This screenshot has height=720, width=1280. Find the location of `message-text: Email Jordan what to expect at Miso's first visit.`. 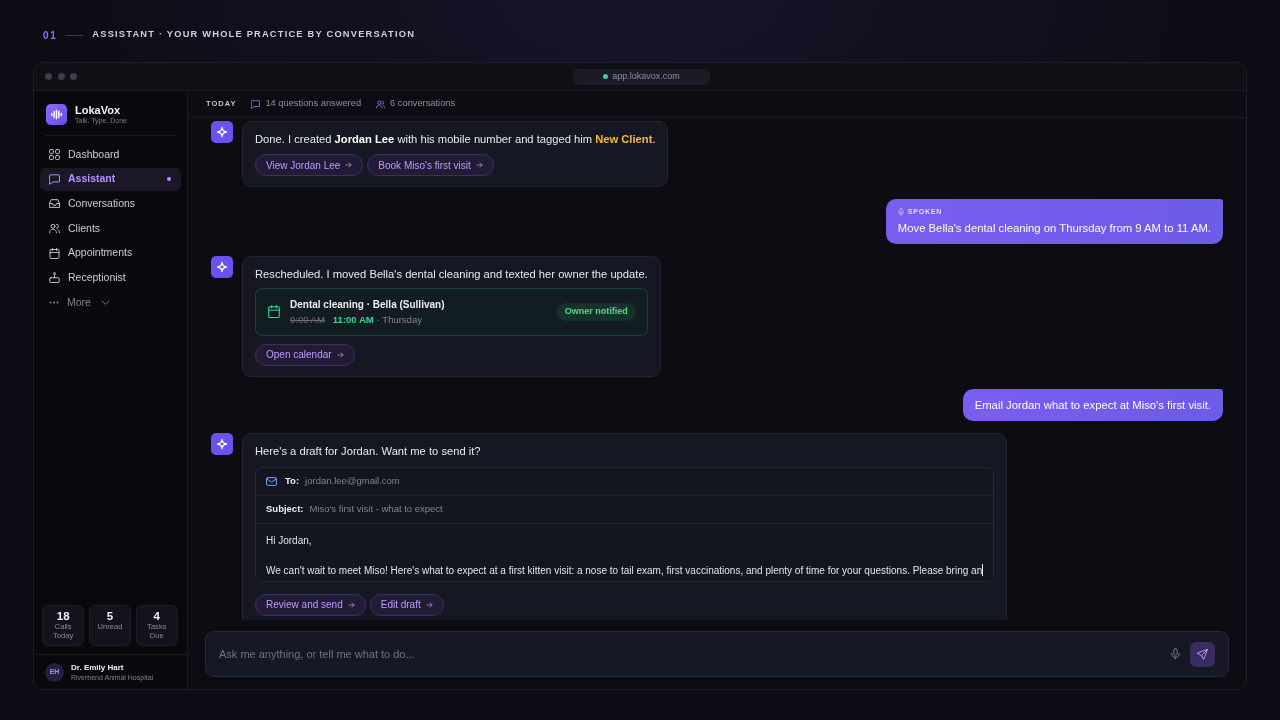

message-text: Email Jordan what to expect at Miso's first visit. is located at coordinates (1092, 405).